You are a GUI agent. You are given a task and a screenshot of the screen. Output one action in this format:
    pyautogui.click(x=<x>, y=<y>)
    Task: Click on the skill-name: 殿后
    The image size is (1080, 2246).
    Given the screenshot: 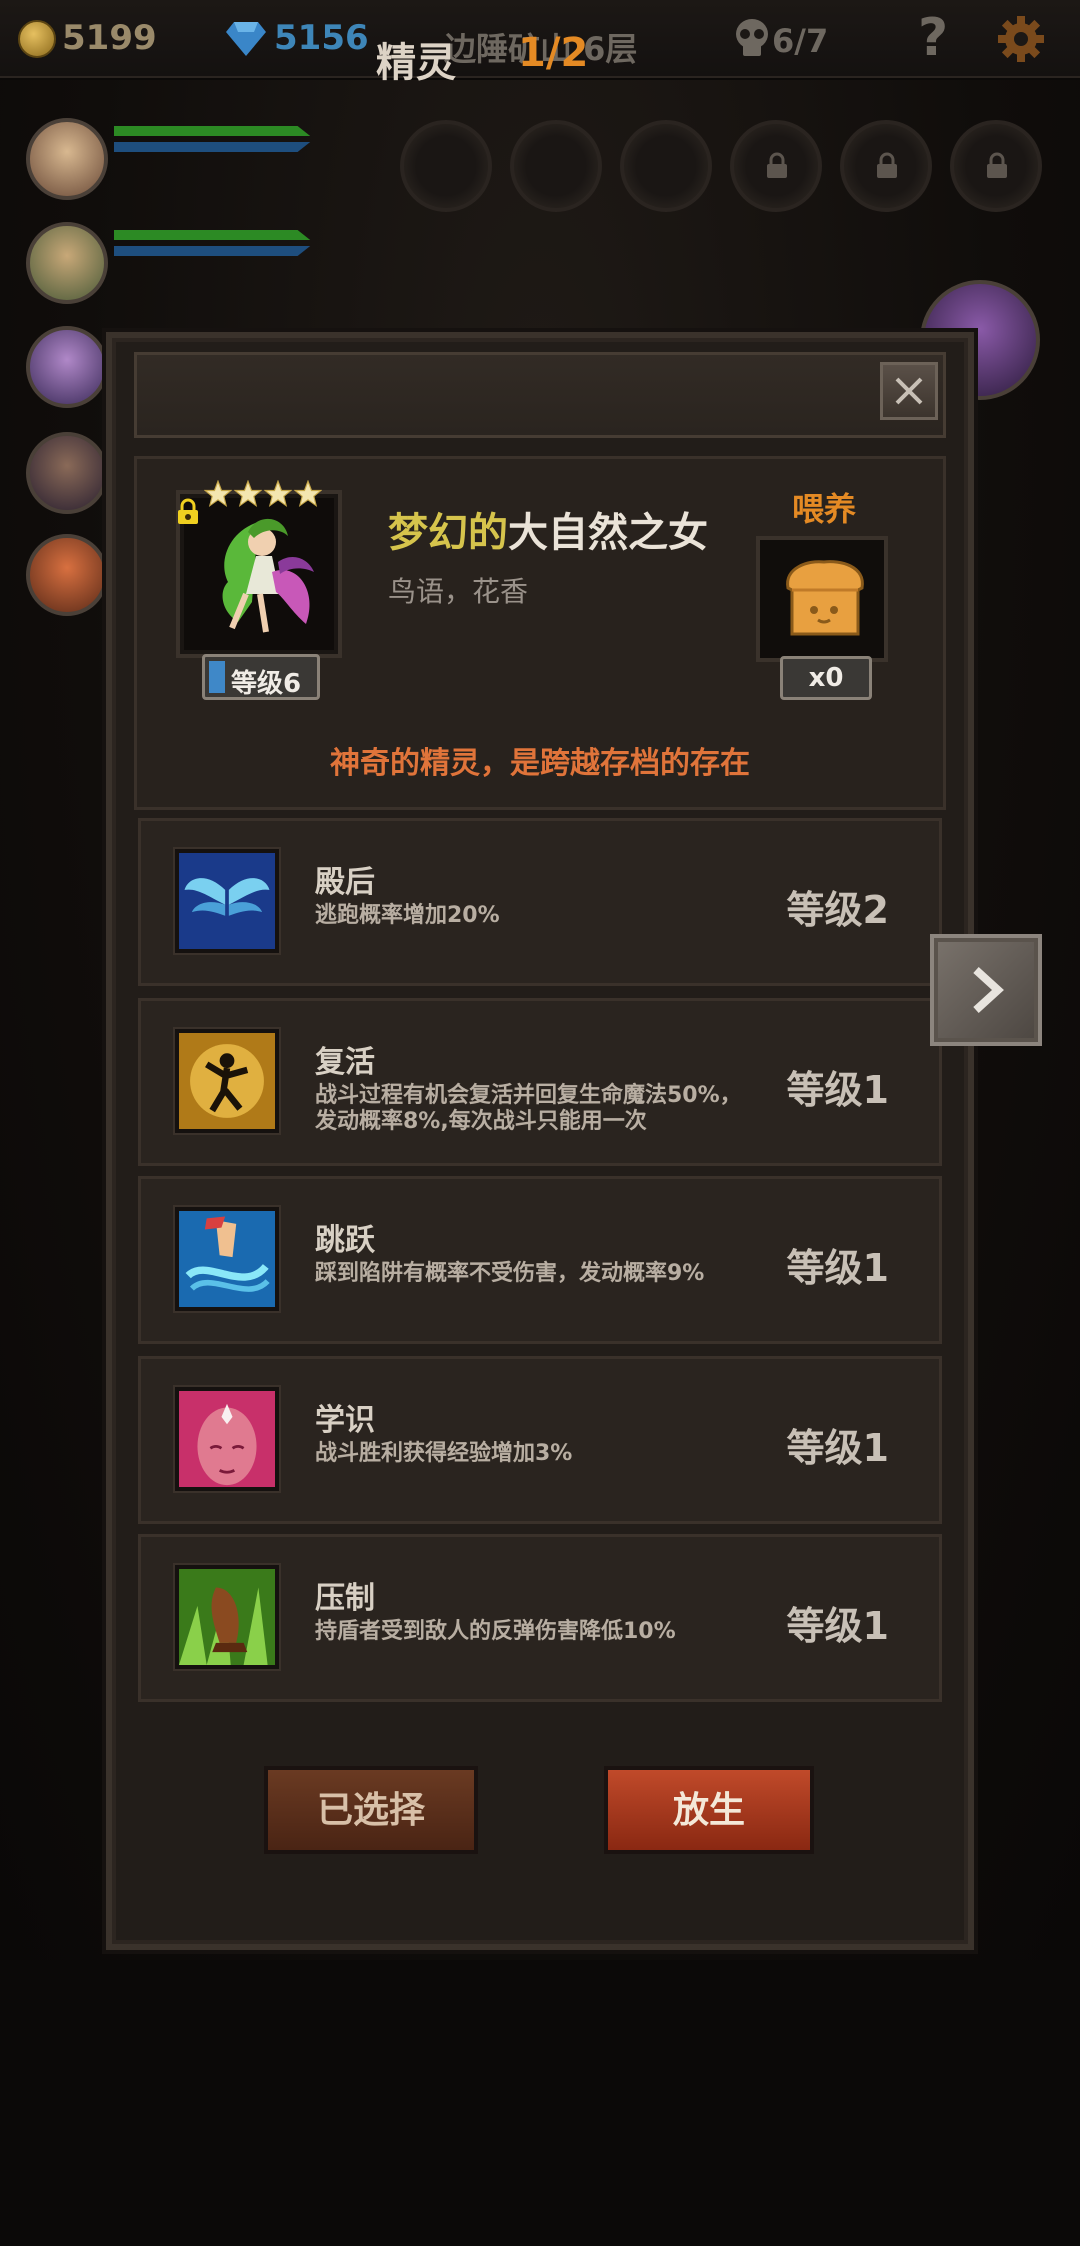 What is the action you would take?
    pyautogui.click(x=345, y=882)
    